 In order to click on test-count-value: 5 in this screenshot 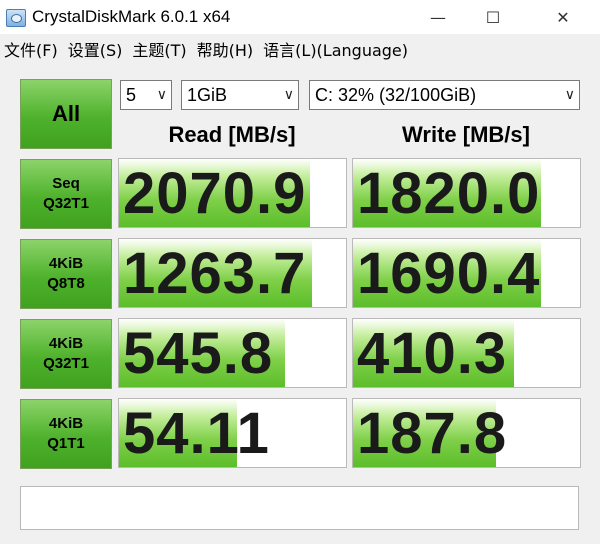, I will do `click(131, 95)`.